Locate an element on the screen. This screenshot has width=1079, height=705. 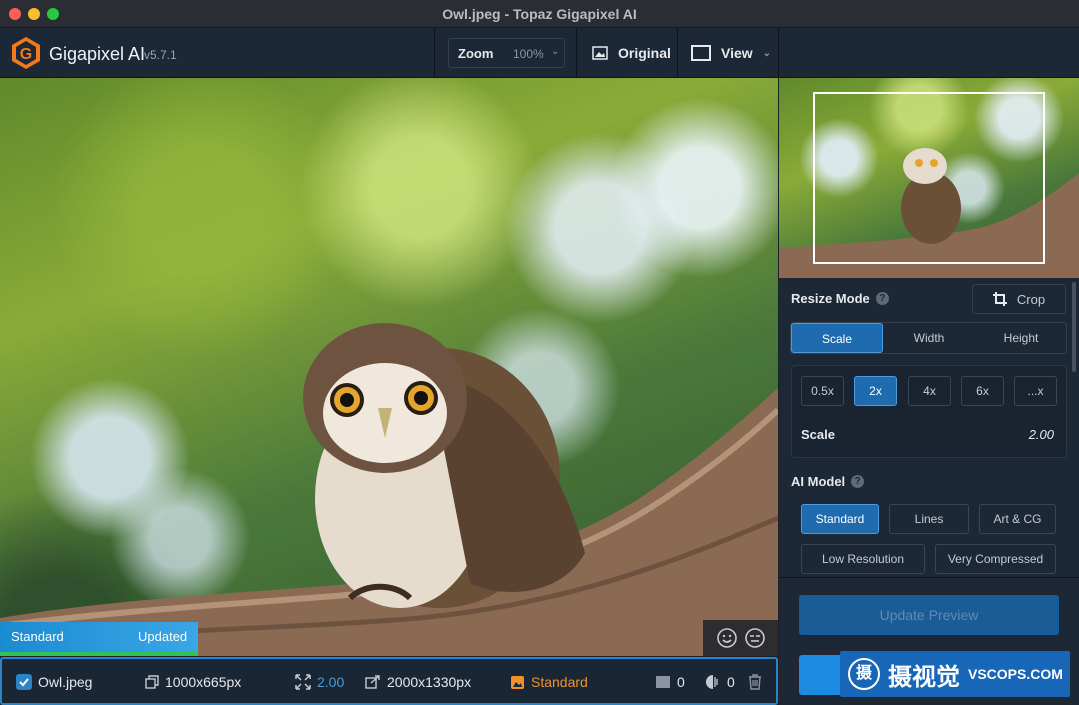
svg-text: G is located at coordinates (26, 54).